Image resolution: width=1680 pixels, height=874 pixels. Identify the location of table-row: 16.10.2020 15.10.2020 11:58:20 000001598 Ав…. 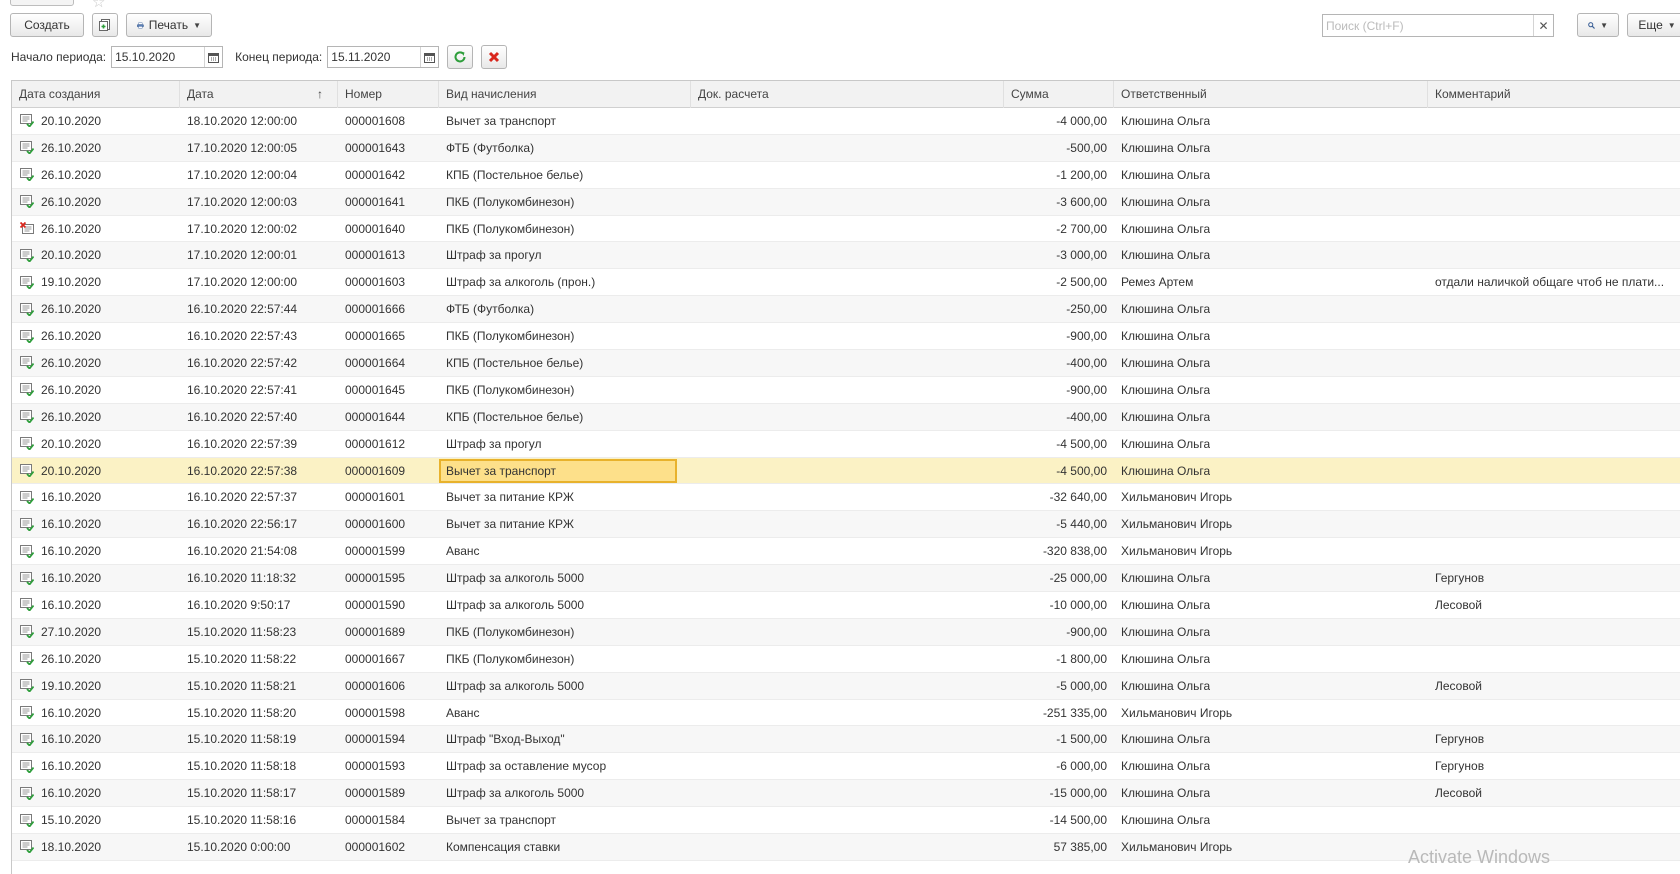
(846, 713).